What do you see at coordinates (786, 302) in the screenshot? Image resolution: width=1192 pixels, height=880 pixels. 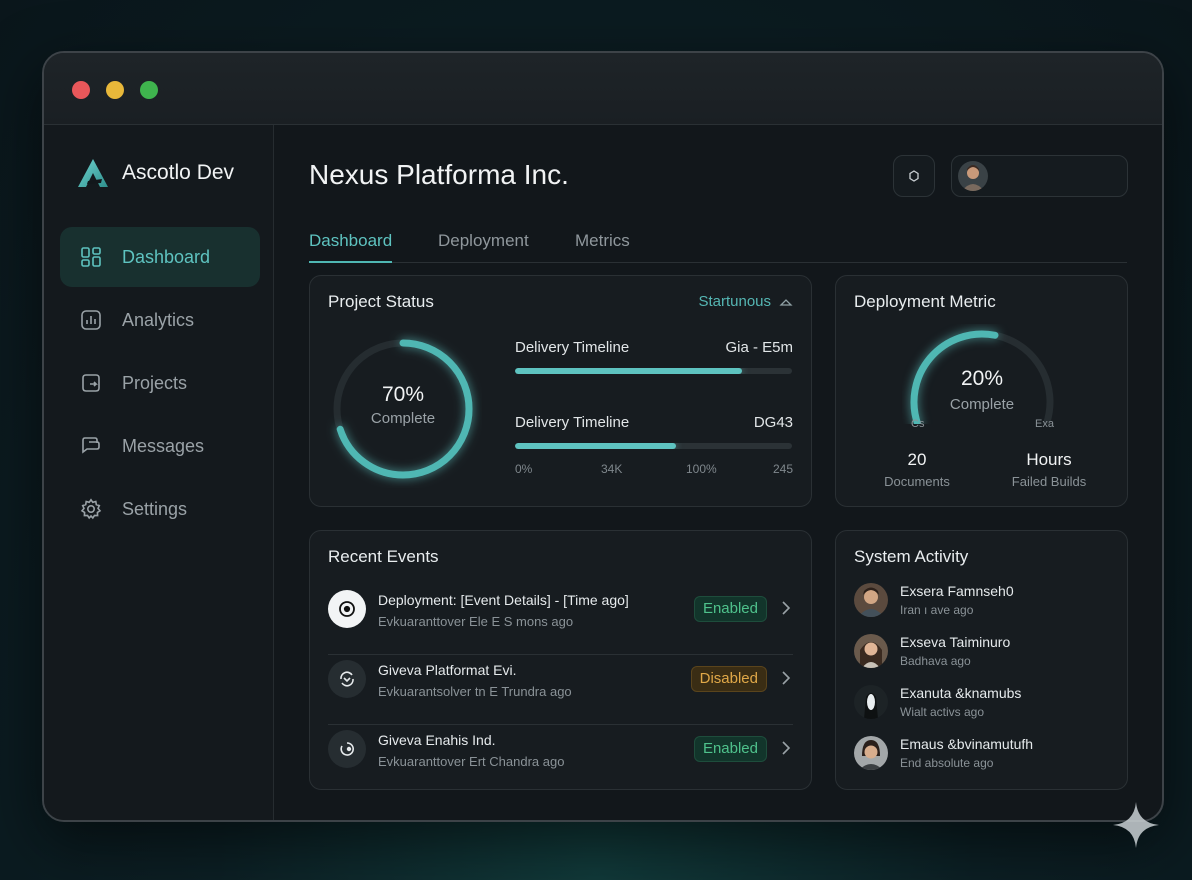 I see `chevron-up-icon` at bounding box center [786, 302].